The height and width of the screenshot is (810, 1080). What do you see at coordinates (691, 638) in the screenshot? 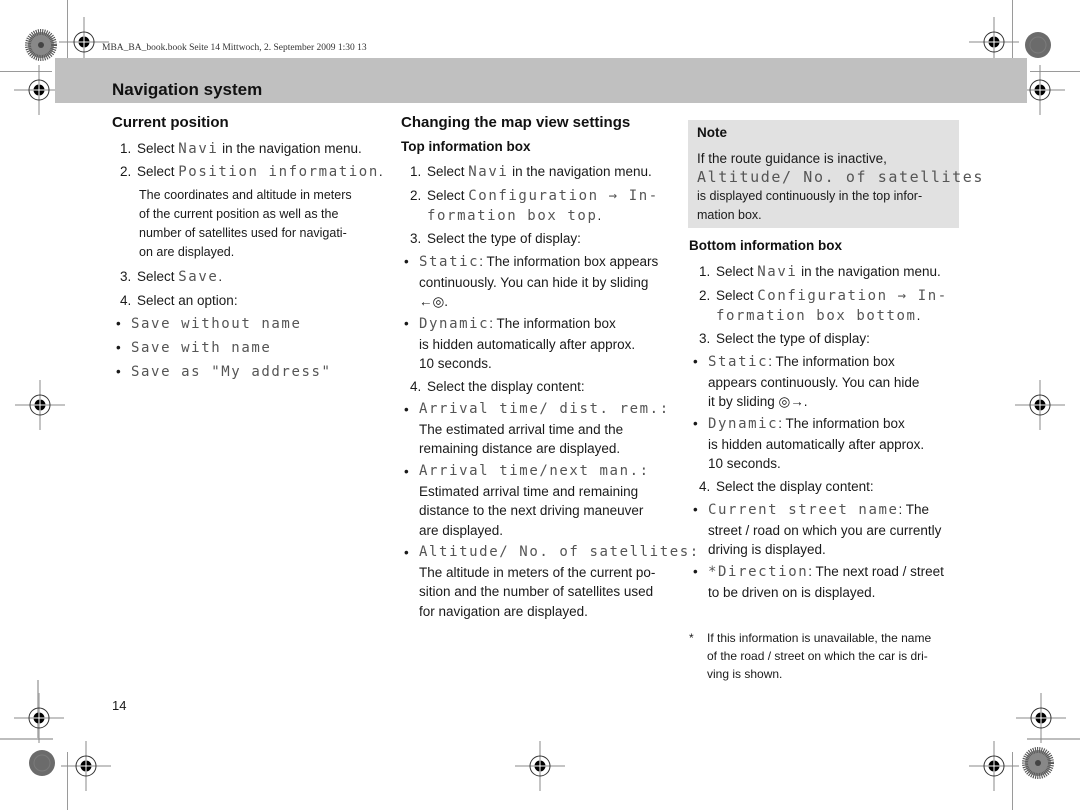
I see `footnote-marker: *` at bounding box center [691, 638].